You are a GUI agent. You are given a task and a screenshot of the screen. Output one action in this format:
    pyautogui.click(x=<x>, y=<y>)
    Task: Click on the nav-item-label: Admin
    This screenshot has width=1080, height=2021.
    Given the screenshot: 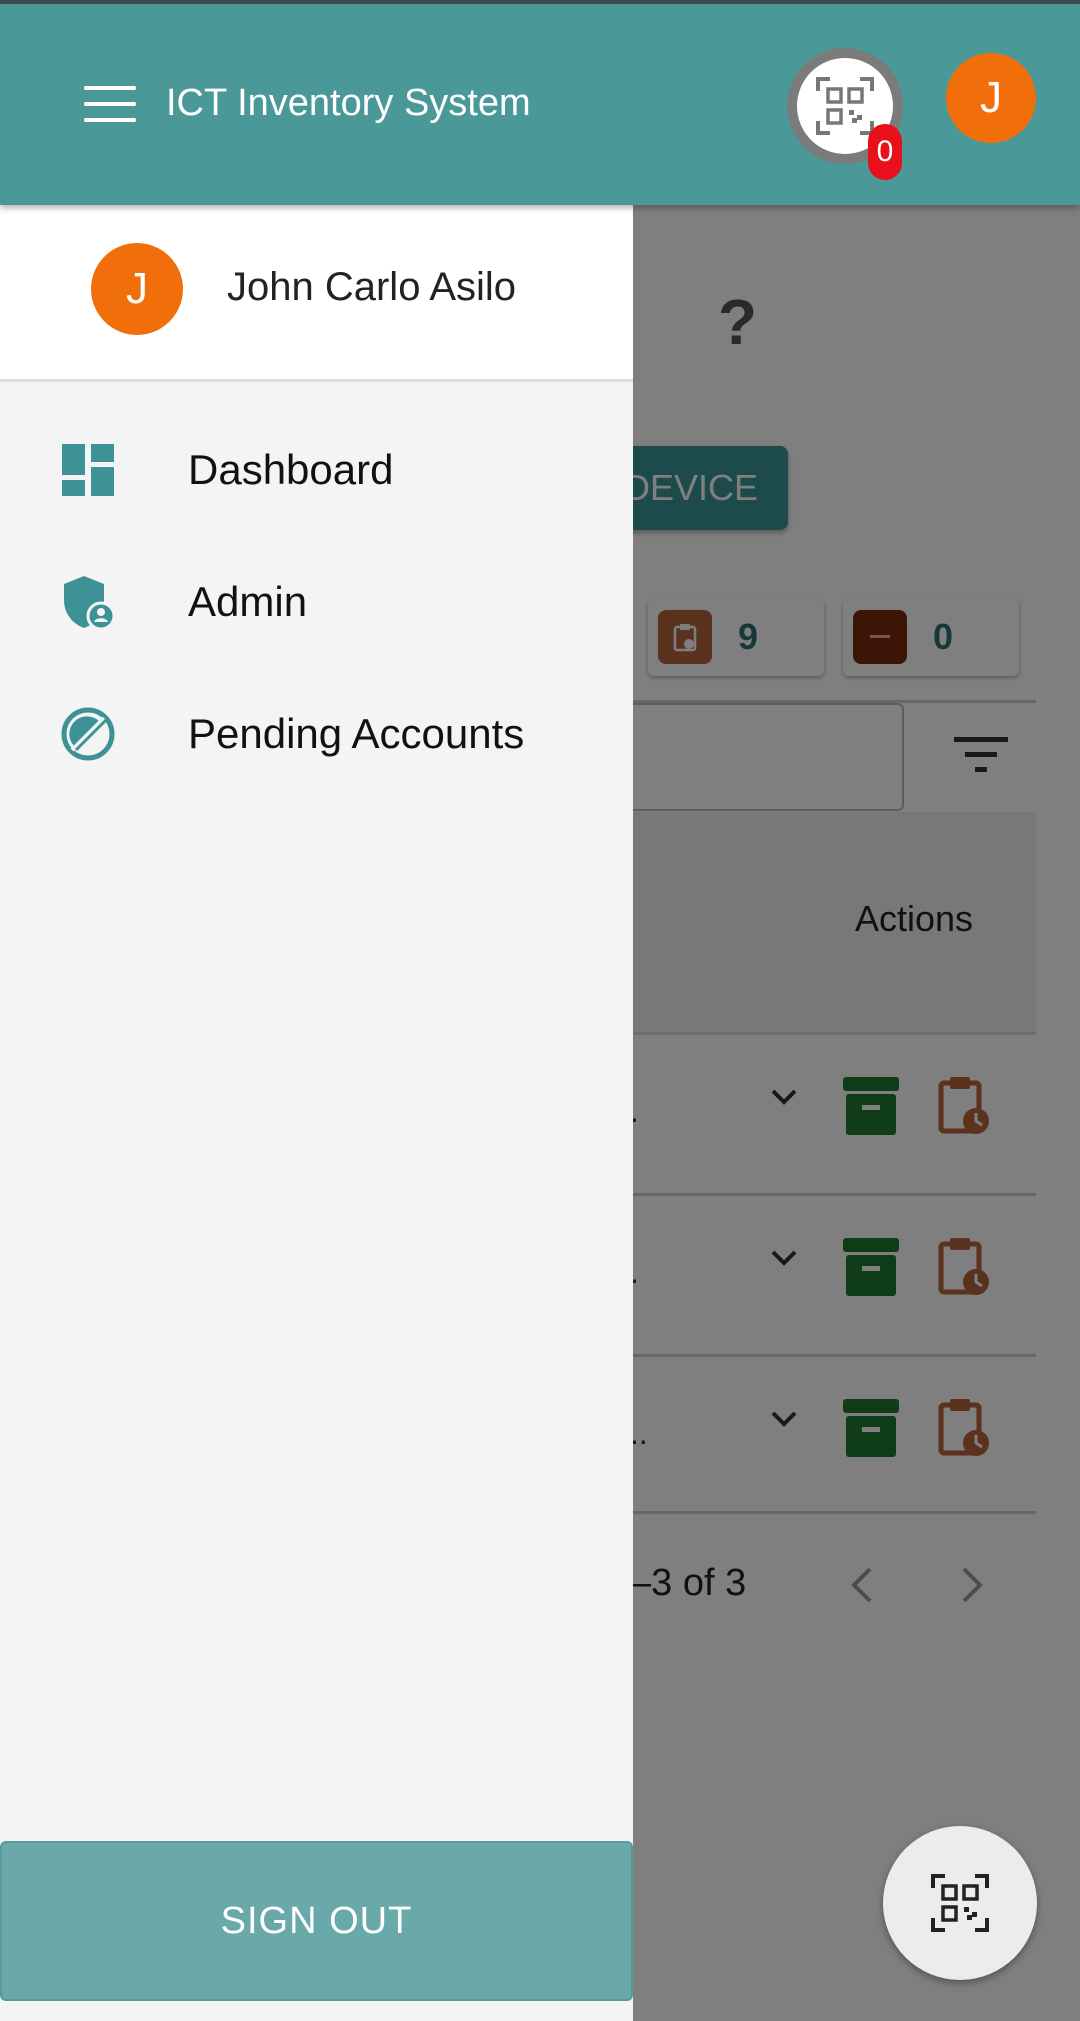 What is the action you would take?
    pyautogui.click(x=248, y=601)
    